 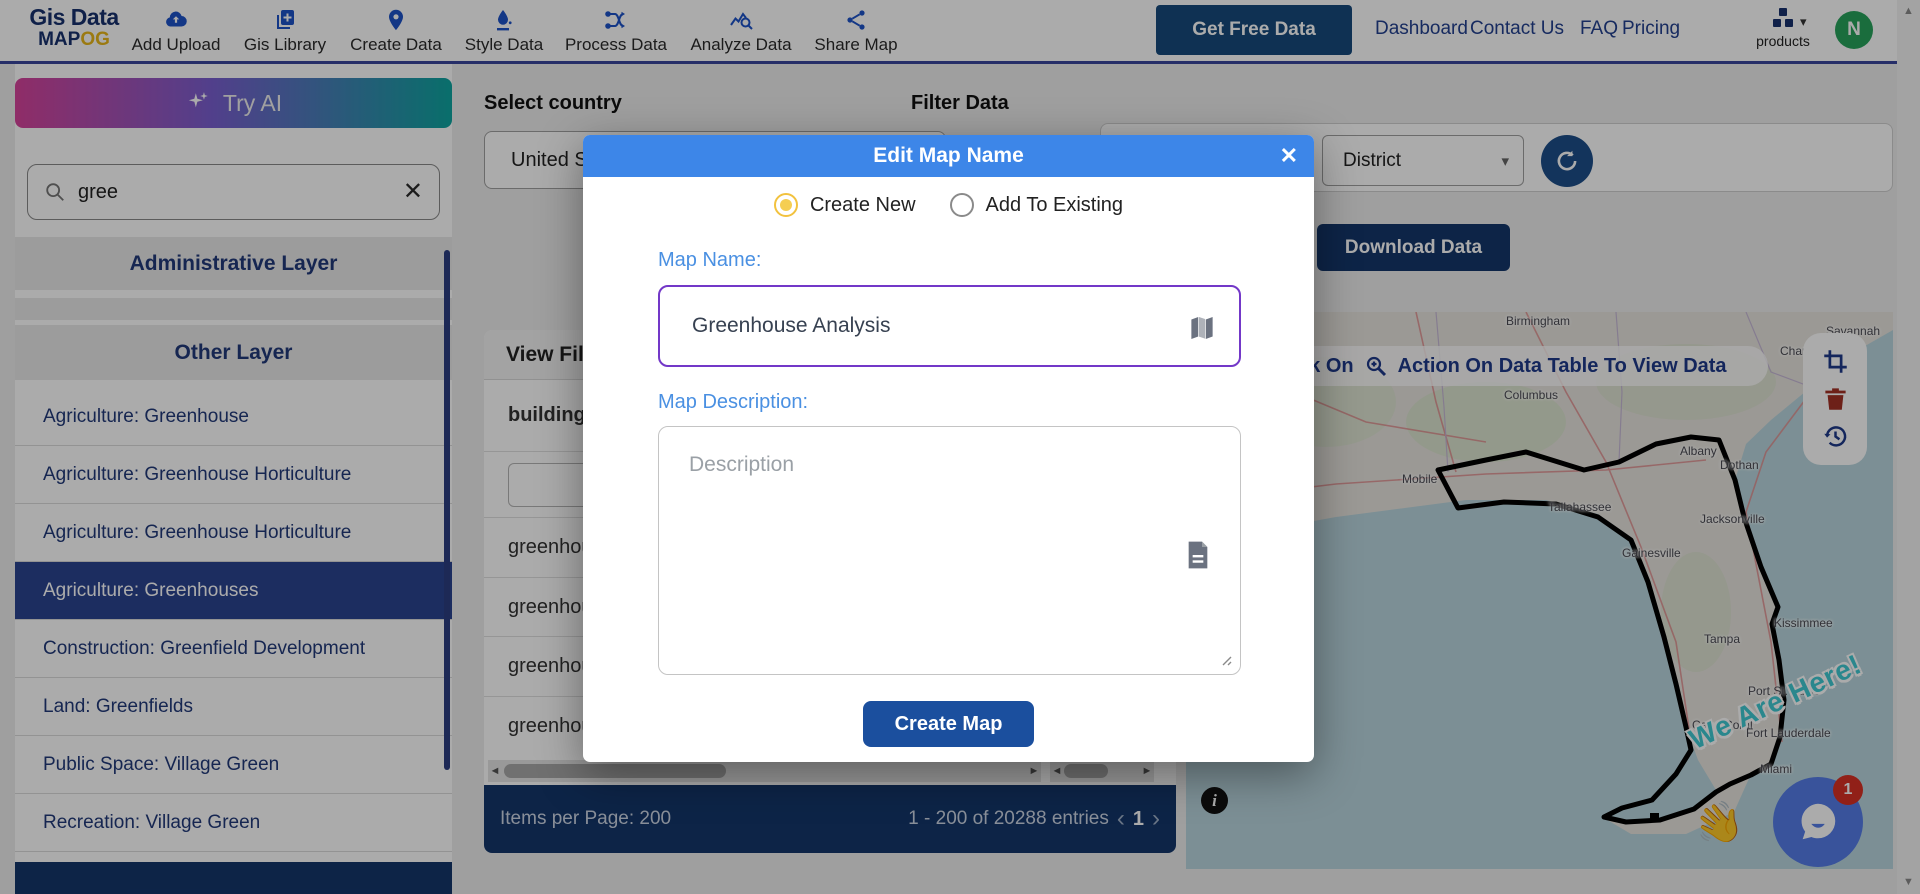 What do you see at coordinates (948, 724) in the screenshot?
I see `create-map-button: Create Map` at bounding box center [948, 724].